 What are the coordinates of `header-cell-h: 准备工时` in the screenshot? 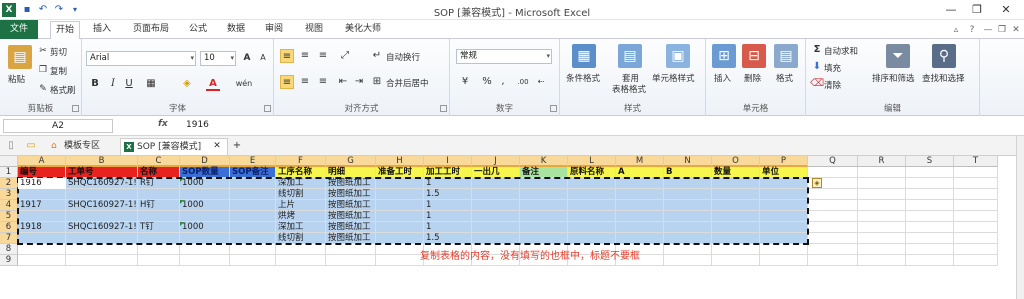 It's located at (400, 172).